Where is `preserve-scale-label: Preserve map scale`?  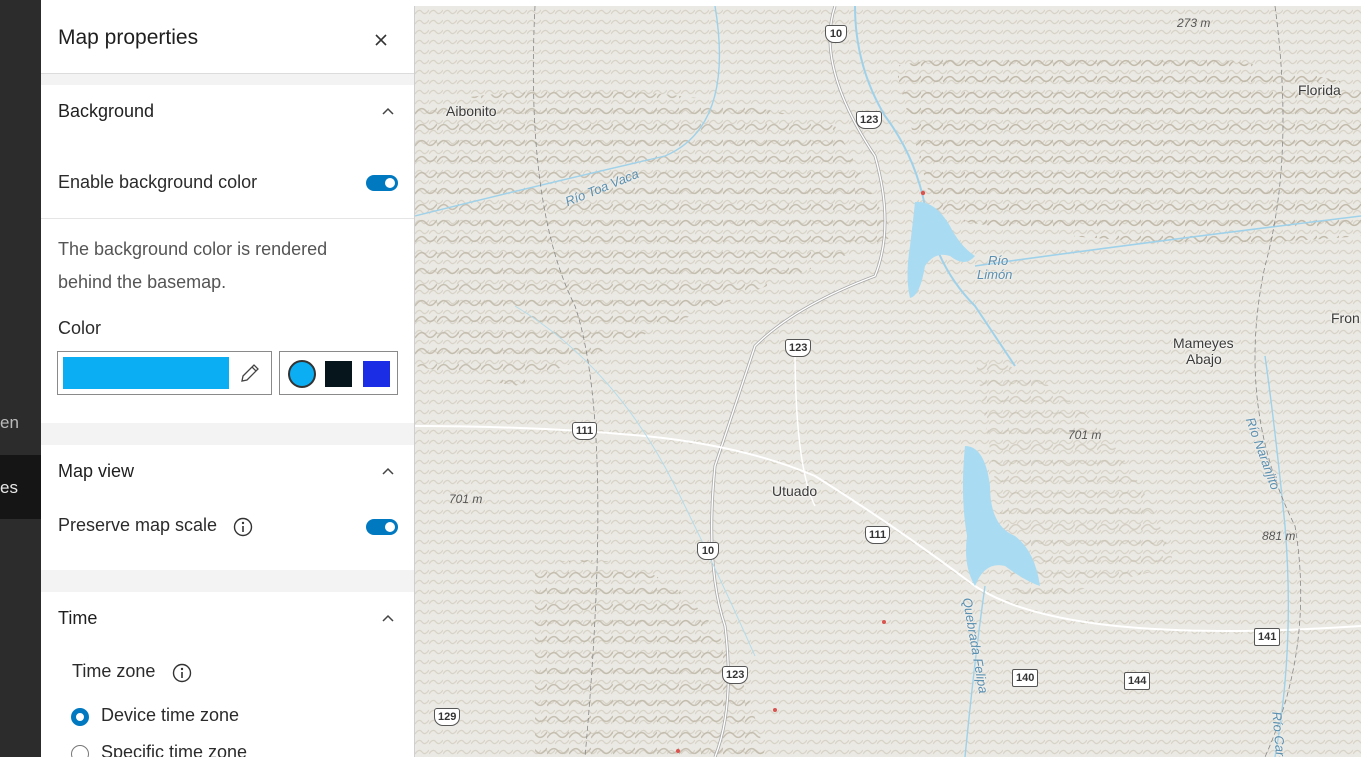 preserve-scale-label: Preserve map scale is located at coordinates (138, 525).